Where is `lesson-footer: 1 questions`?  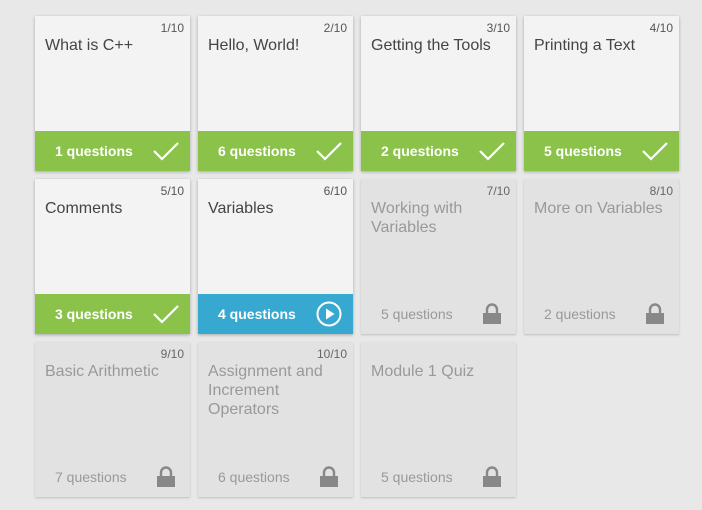
lesson-footer: 1 questions is located at coordinates (112, 151).